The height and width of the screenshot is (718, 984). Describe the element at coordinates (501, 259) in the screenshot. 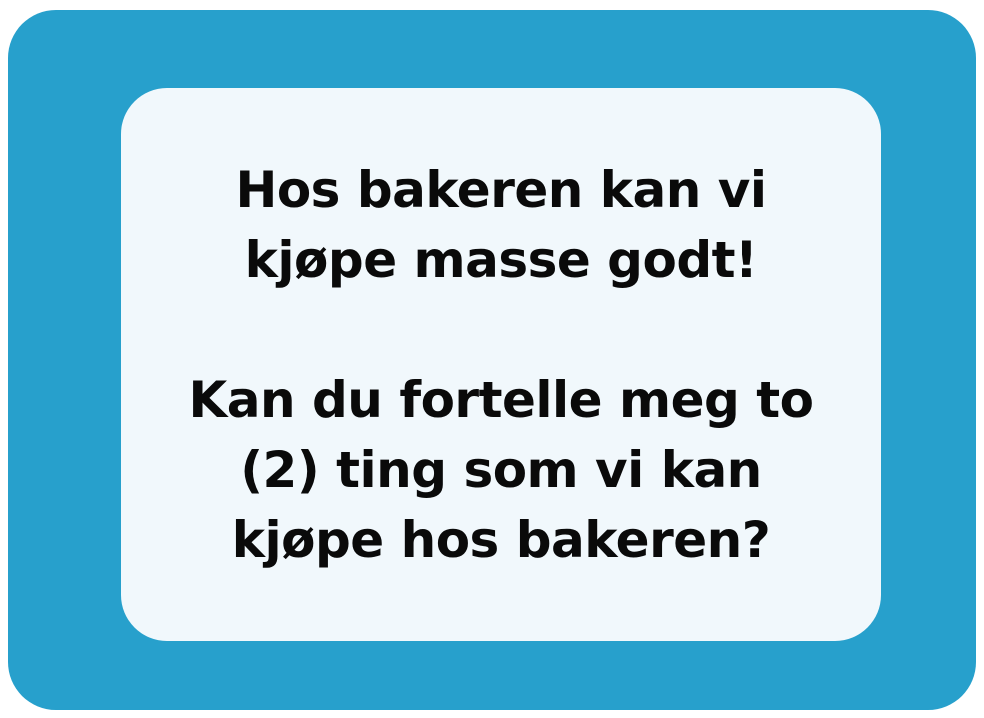

I see `intro-line: kjøpe masse godt!` at that location.